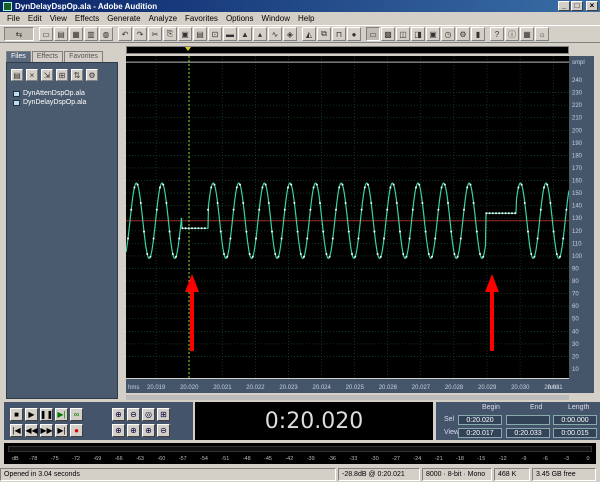 Image resolution: width=600 pixels, height=482 pixels. What do you see at coordinates (347, 50) in the screenshot?
I see `overview-bar` at bounding box center [347, 50].